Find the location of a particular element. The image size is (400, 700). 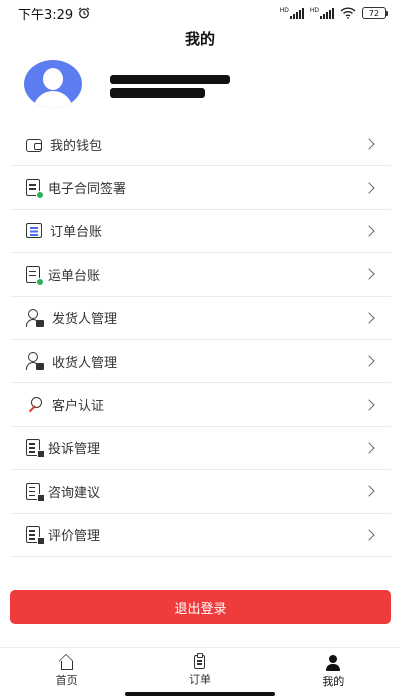

complaint-icon is located at coordinates (35, 449).